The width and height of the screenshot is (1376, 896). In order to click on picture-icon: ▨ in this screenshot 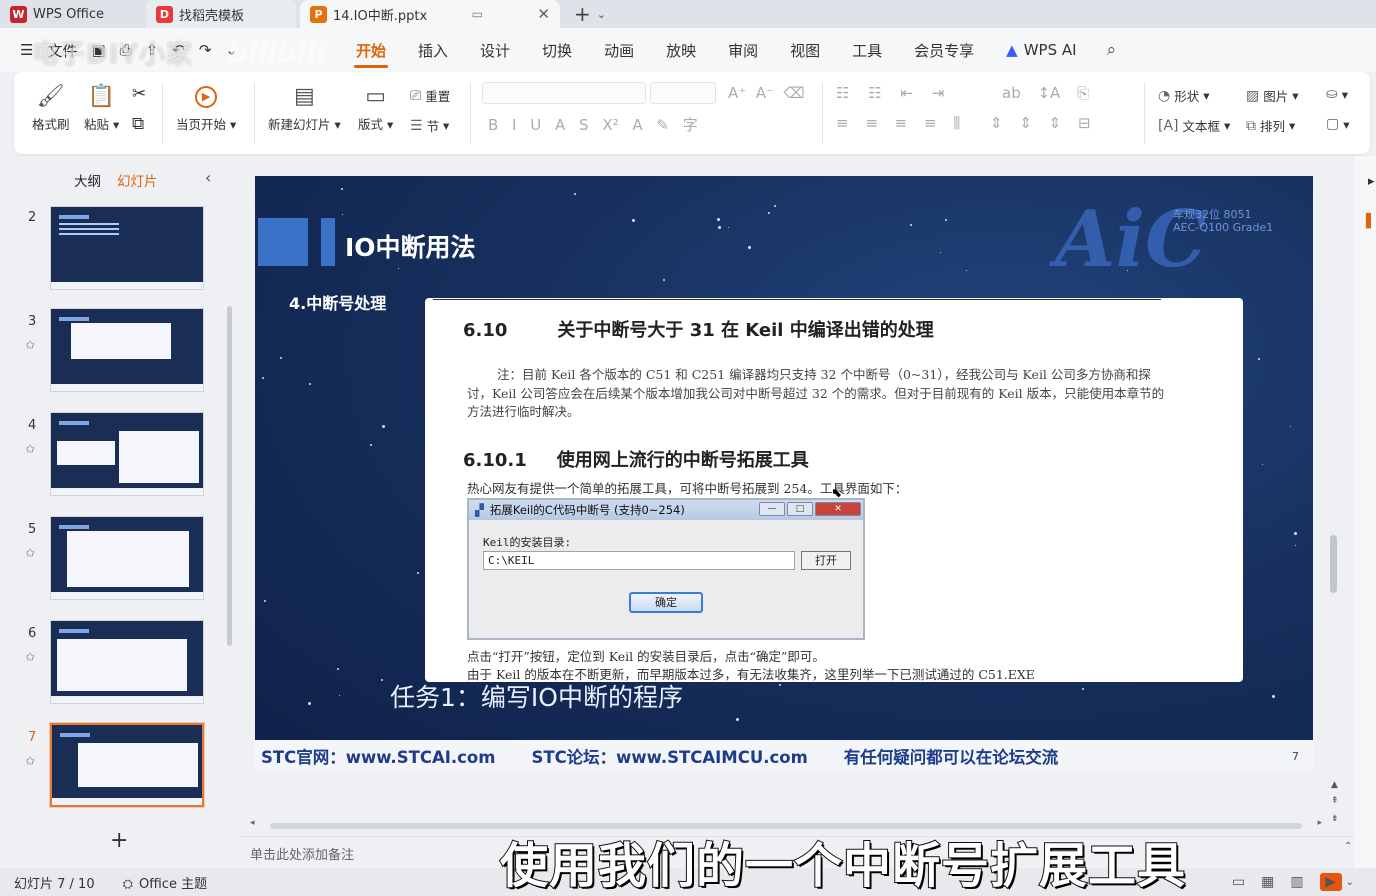, I will do `click(1253, 95)`.